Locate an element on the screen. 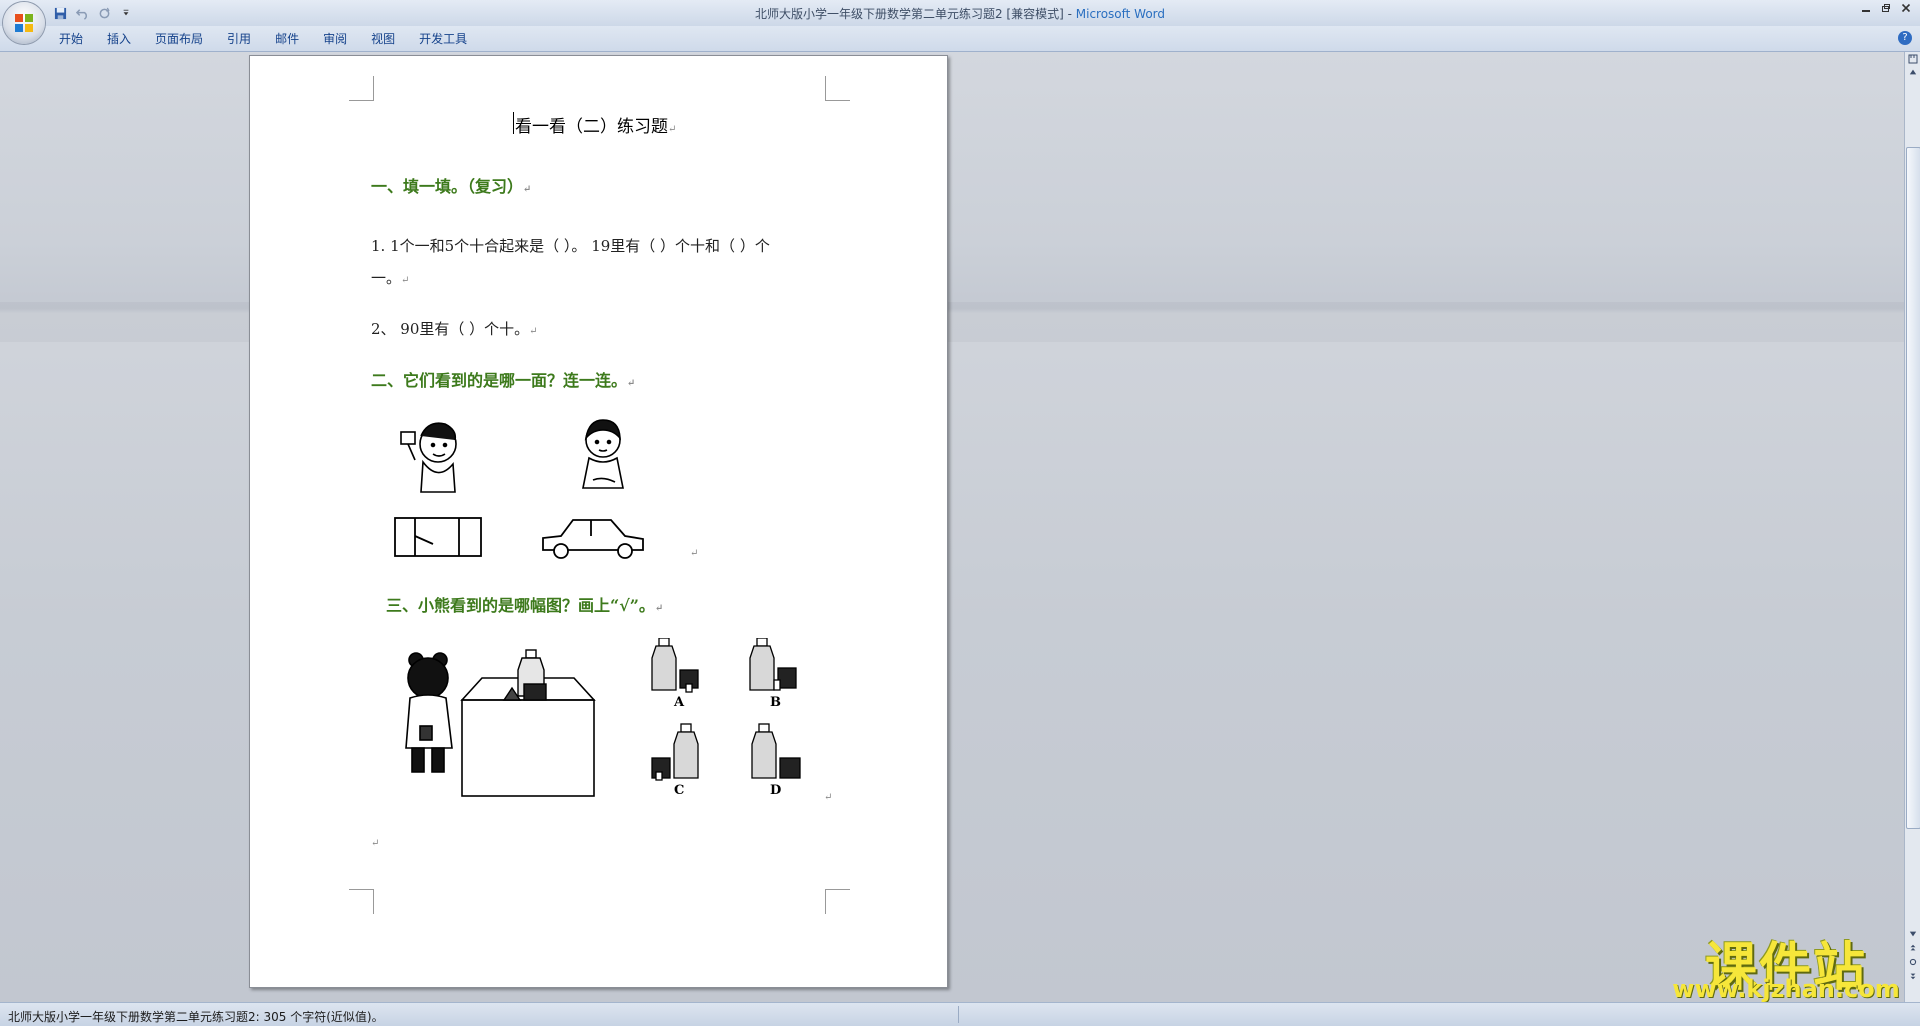 The image size is (1920, 1026). restore-icon is located at coordinates (1886, 10).